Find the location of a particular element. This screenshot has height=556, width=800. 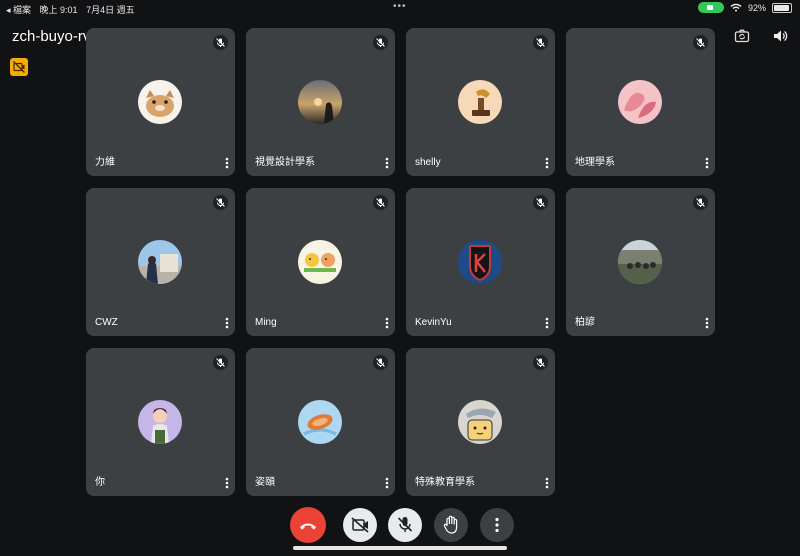

participant-tile: 你 is located at coordinates (160, 422).